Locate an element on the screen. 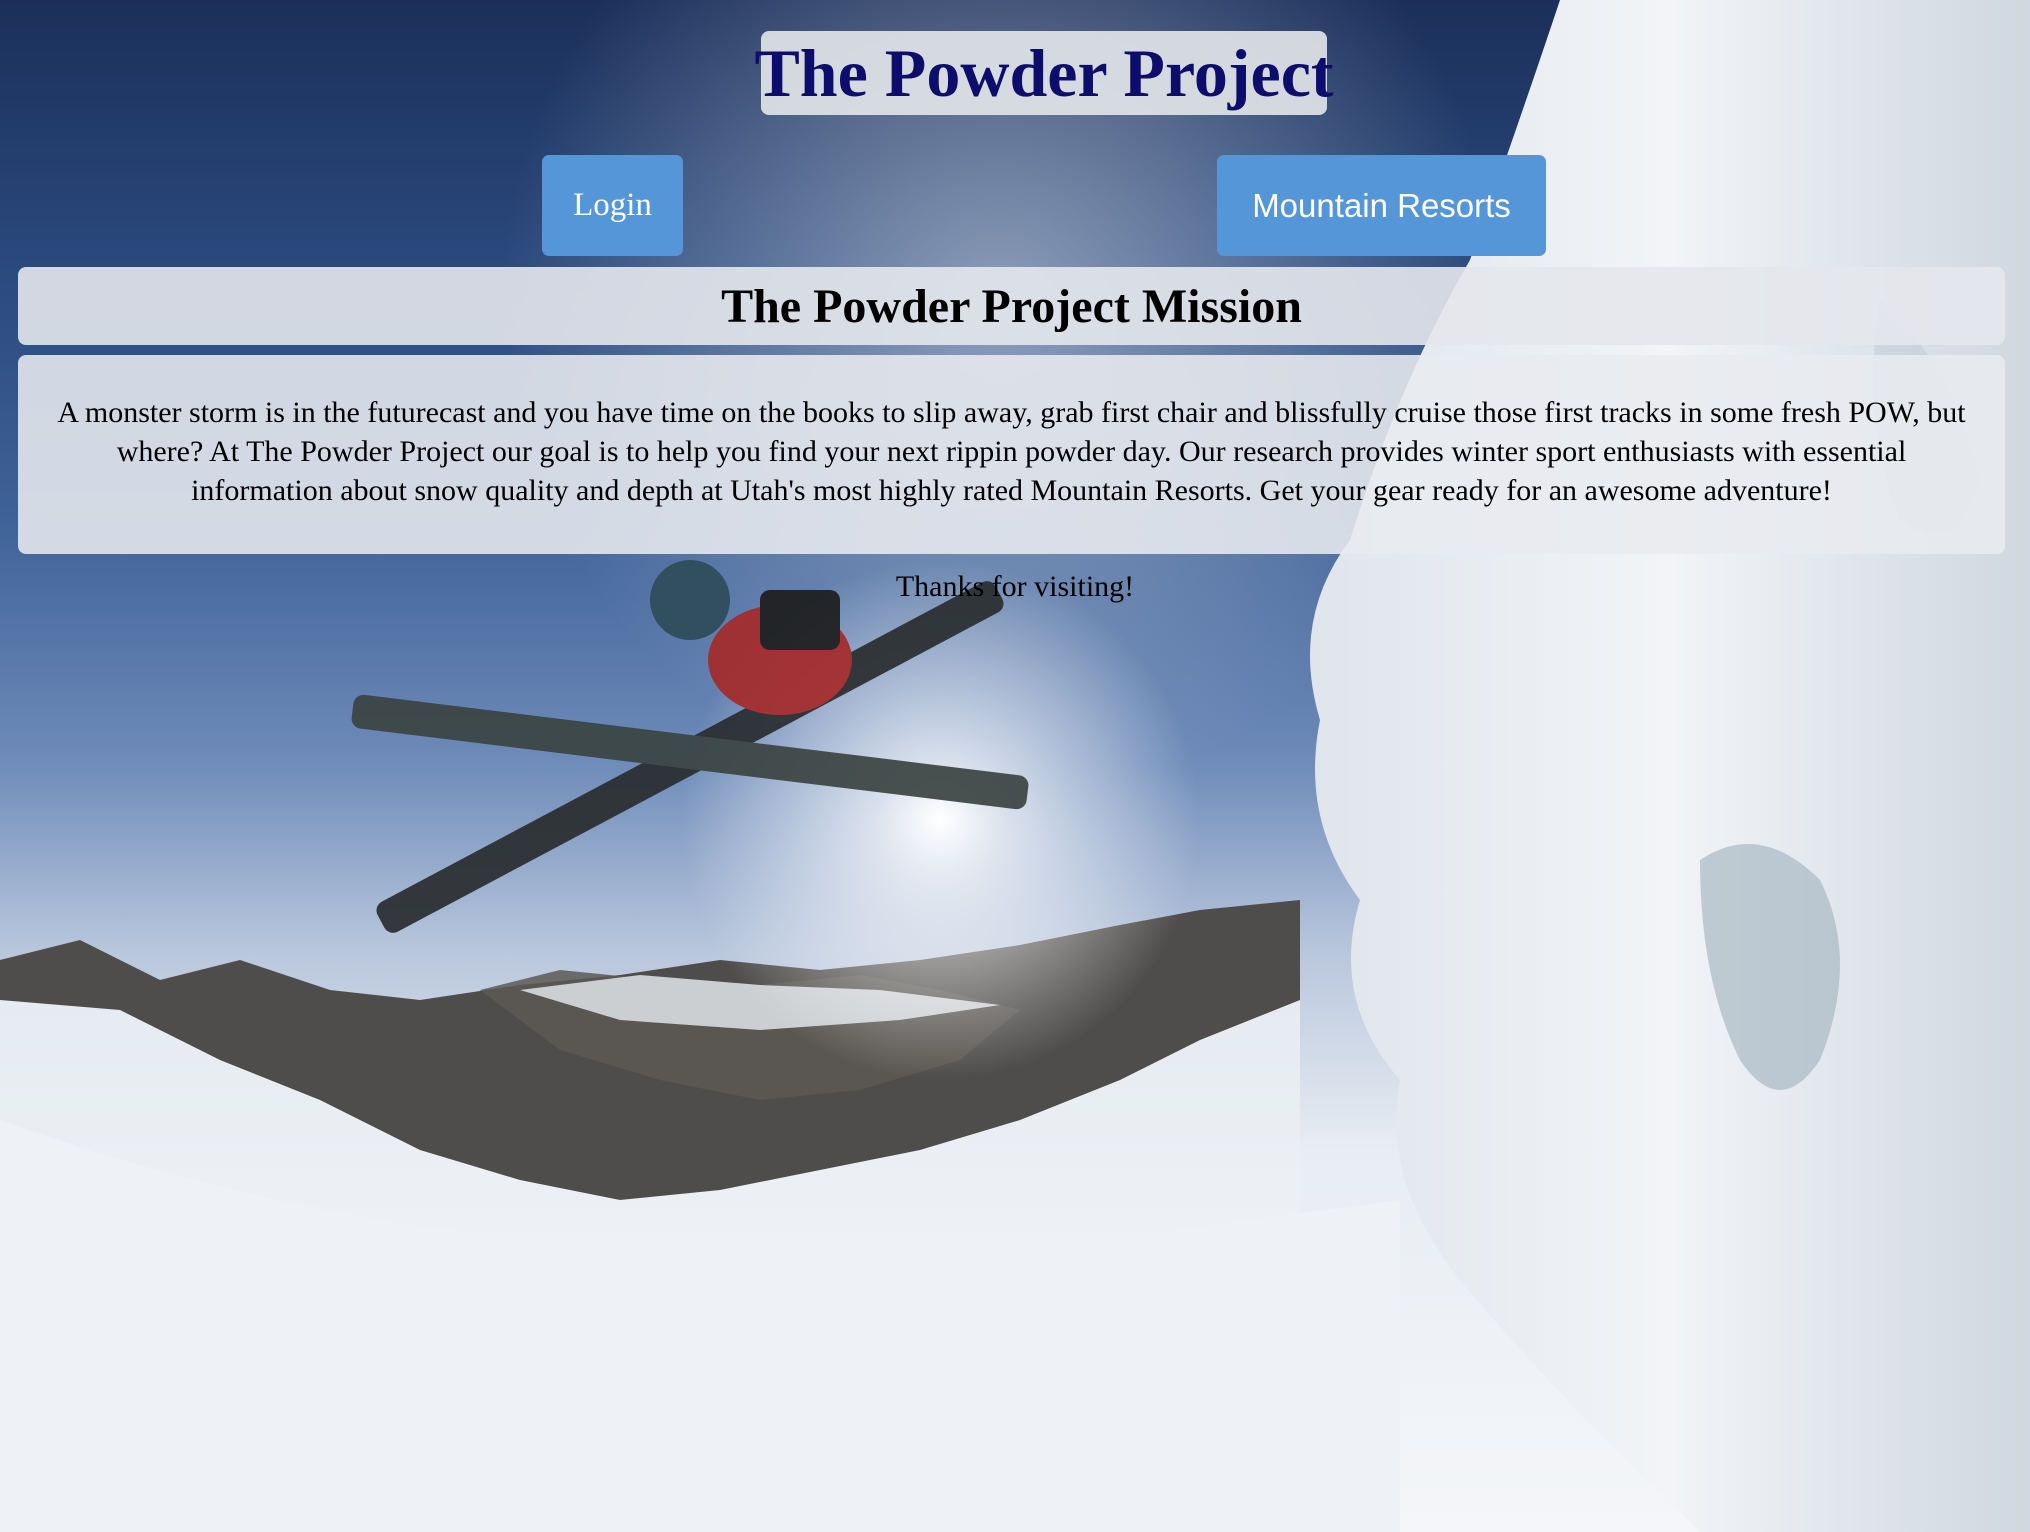  site-title-box: The Powder Project is located at coordinates (1044, 73).